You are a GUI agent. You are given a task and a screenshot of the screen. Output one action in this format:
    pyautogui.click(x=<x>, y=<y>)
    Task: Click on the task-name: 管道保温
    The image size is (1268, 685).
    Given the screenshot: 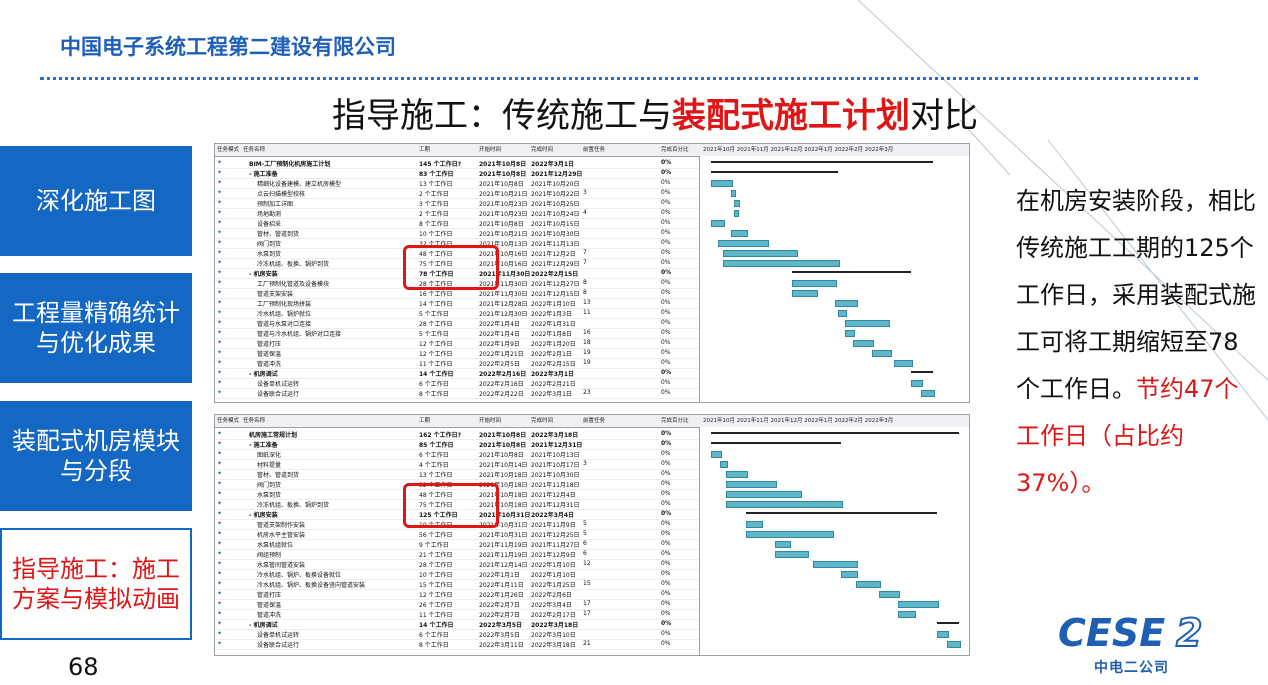 What is the action you would take?
    pyautogui.click(x=269, y=605)
    